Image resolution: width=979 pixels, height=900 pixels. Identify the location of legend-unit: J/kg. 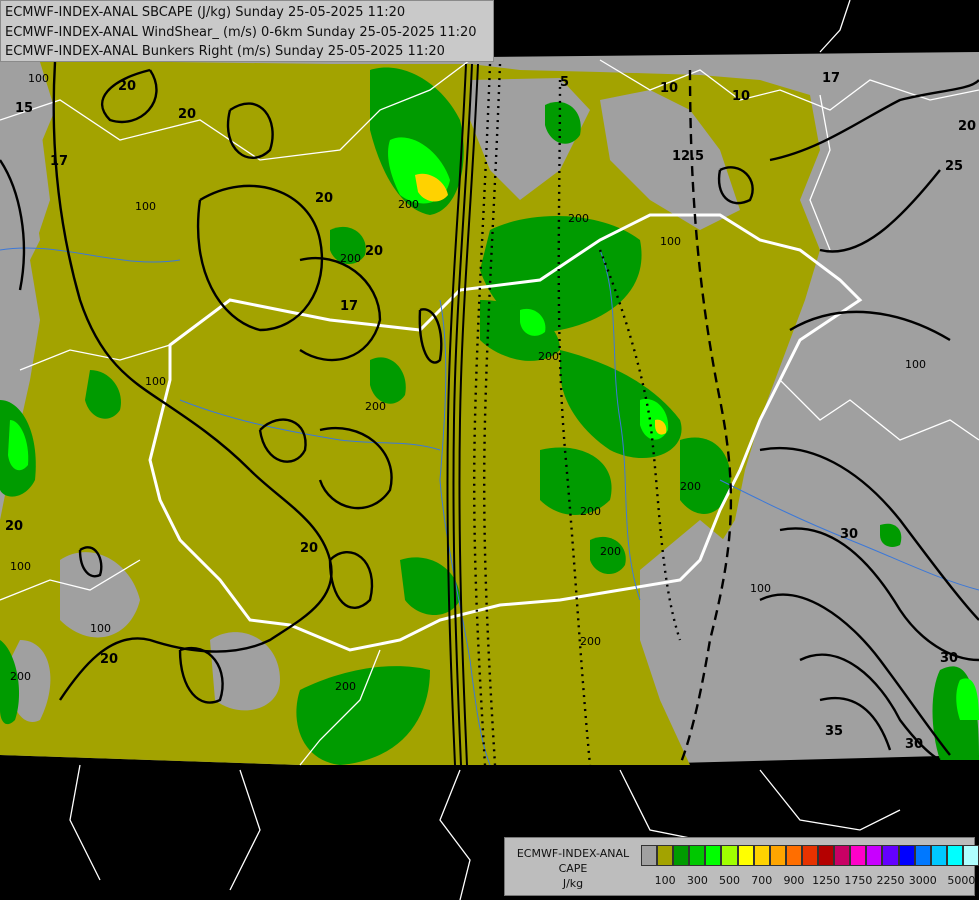
(573, 883).